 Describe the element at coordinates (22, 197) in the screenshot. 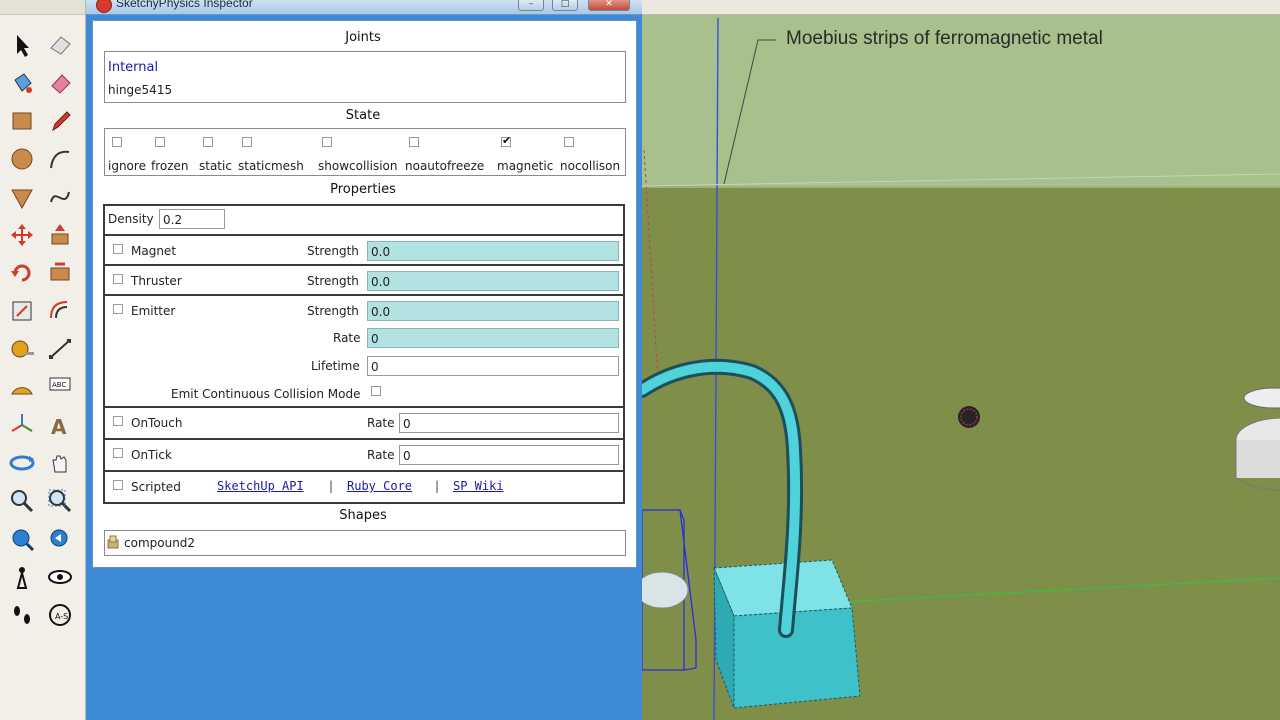

I see `polygon-icon` at that location.